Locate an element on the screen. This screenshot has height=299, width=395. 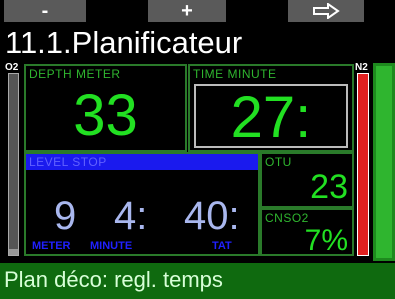
minus-label: - is located at coordinates (45, 11).